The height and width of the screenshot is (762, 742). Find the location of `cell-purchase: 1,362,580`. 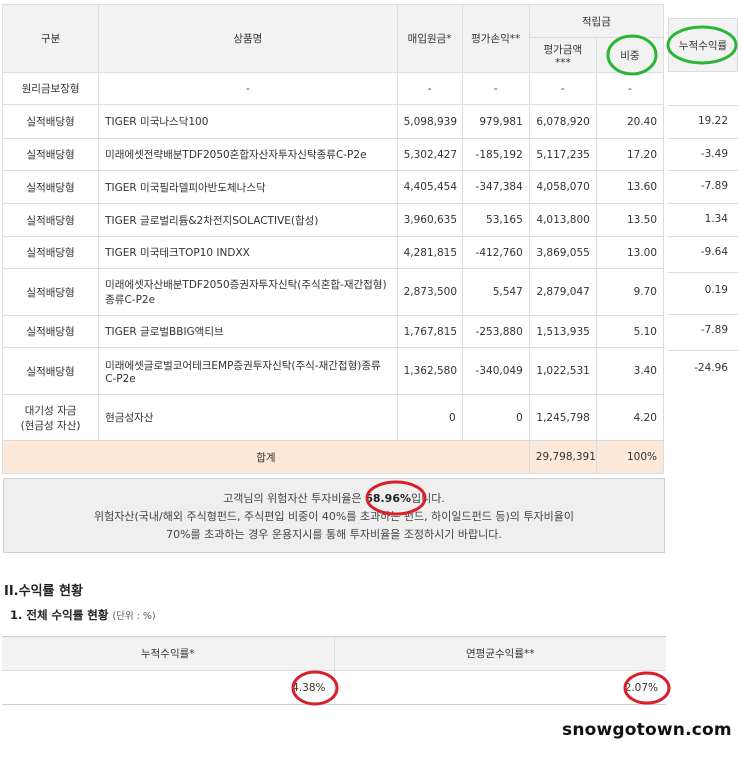

cell-purchase: 1,362,580 is located at coordinates (429, 371).